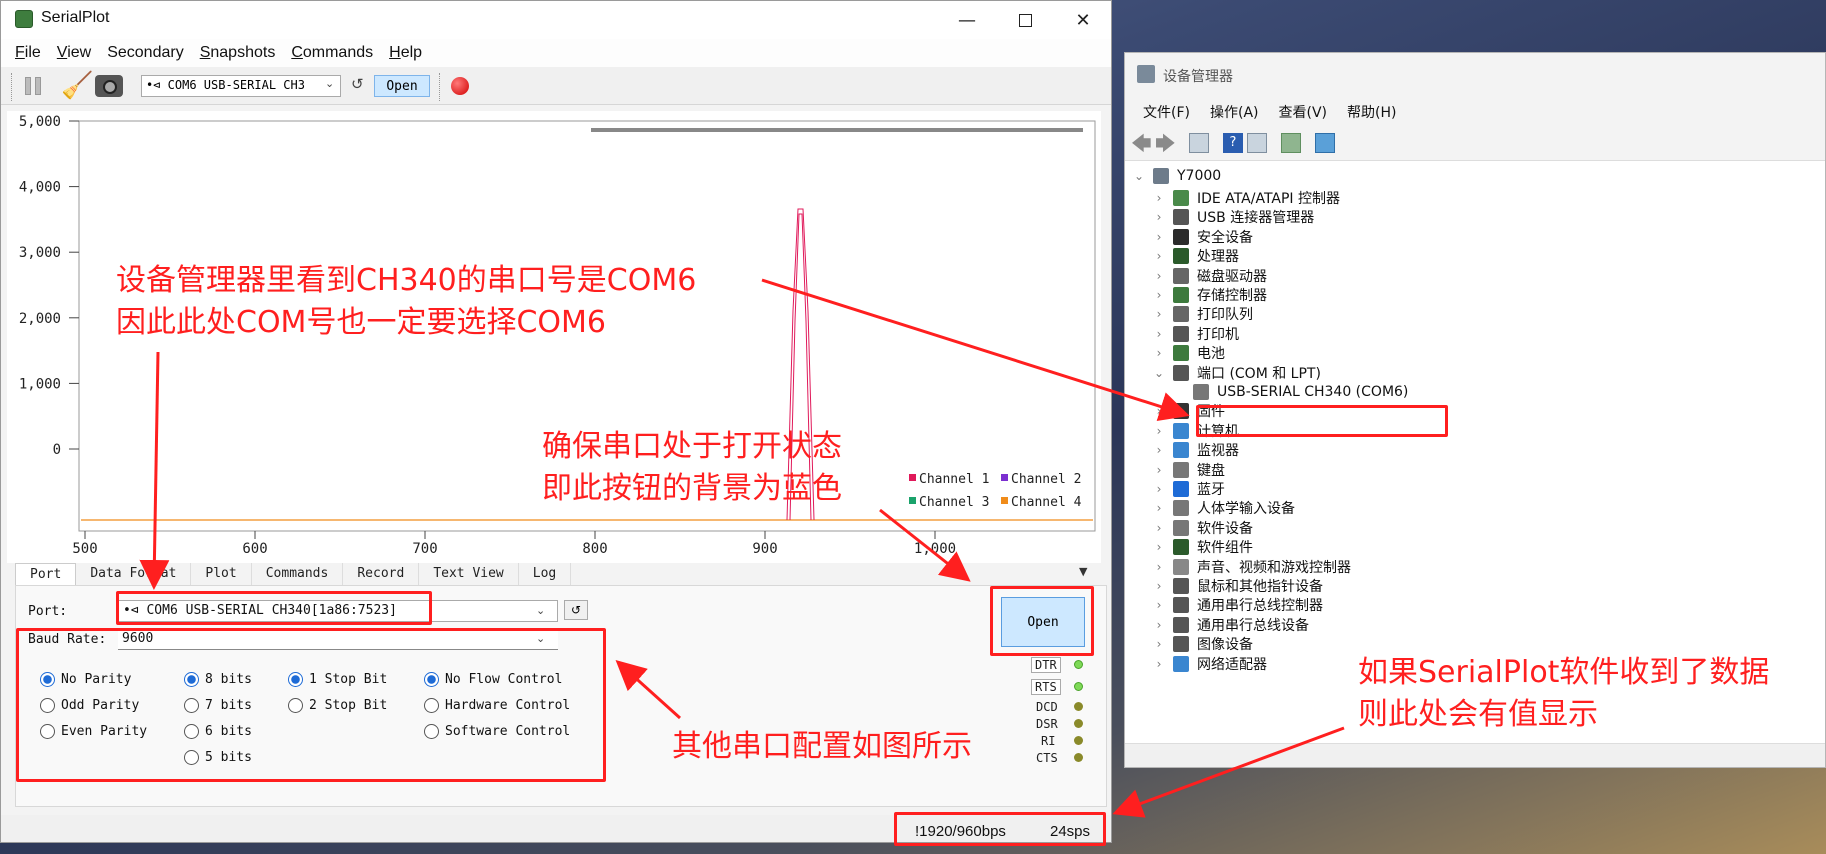 This screenshot has height=854, width=1826. I want to click on minimize-button: —, so click(967, 20).